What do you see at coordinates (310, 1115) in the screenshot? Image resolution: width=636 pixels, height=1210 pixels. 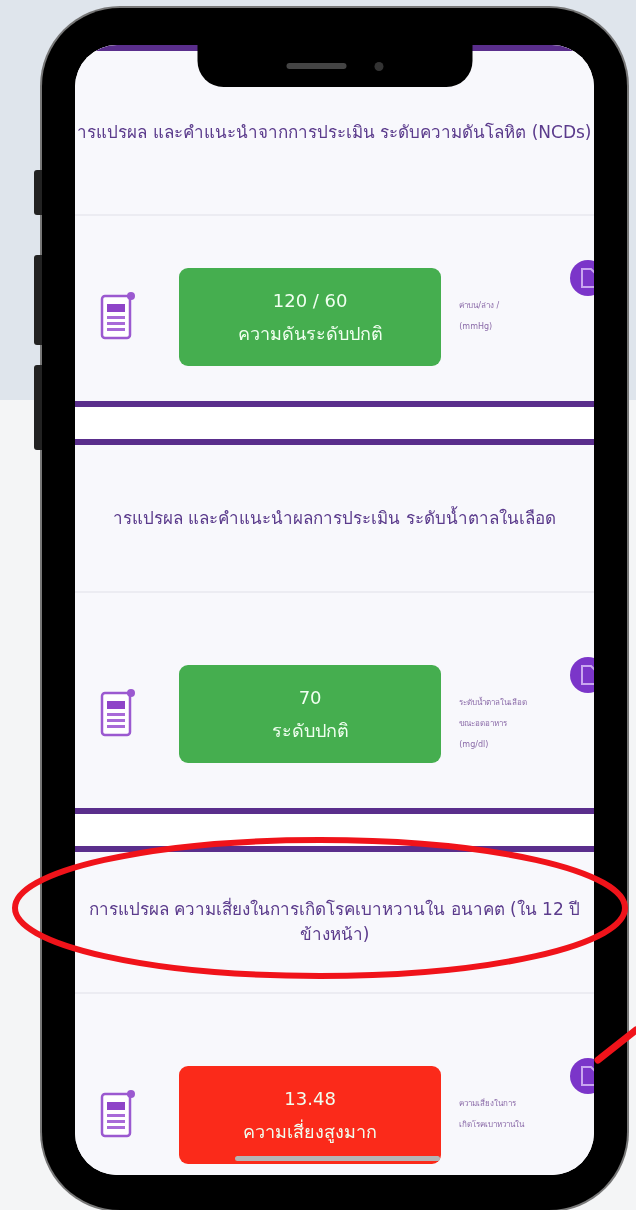 I see `result-button: 13.48 ความเสี่ยงสูงมาก` at bounding box center [310, 1115].